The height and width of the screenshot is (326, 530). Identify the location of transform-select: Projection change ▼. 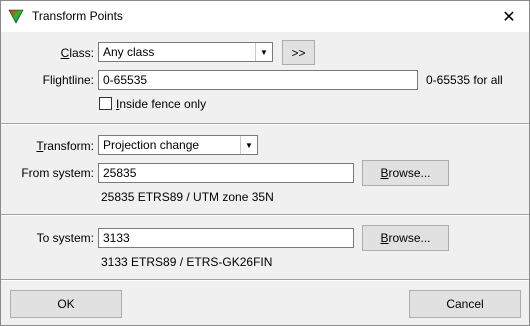
(178, 145).